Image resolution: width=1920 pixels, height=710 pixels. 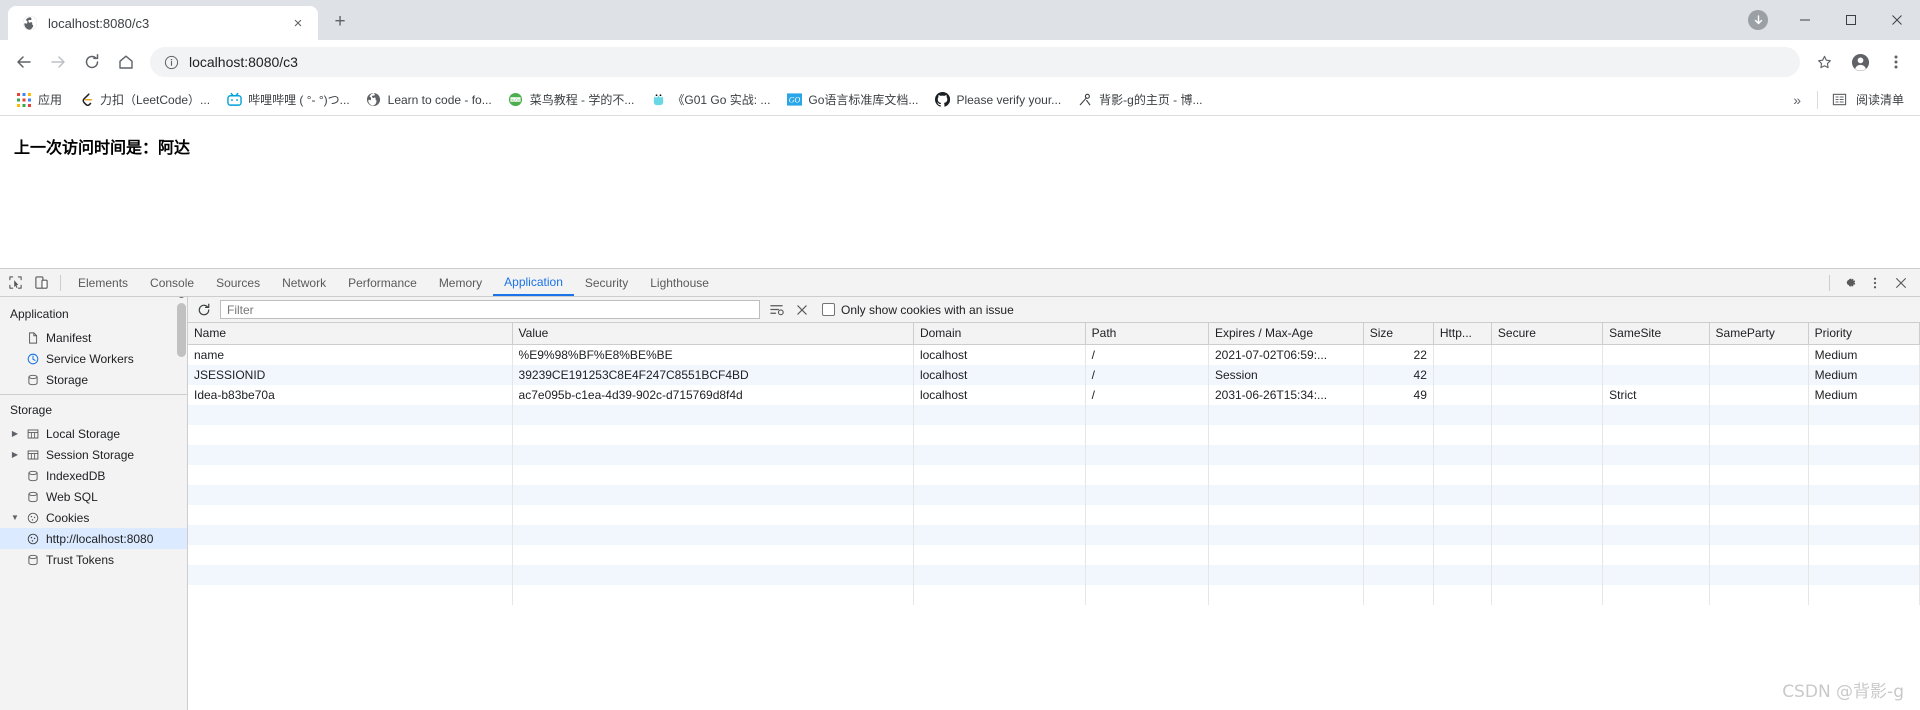 What do you see at coordinates (1897, 20) in the screenshot?
I see `close-window-button` at bounding box center [1897, 20].